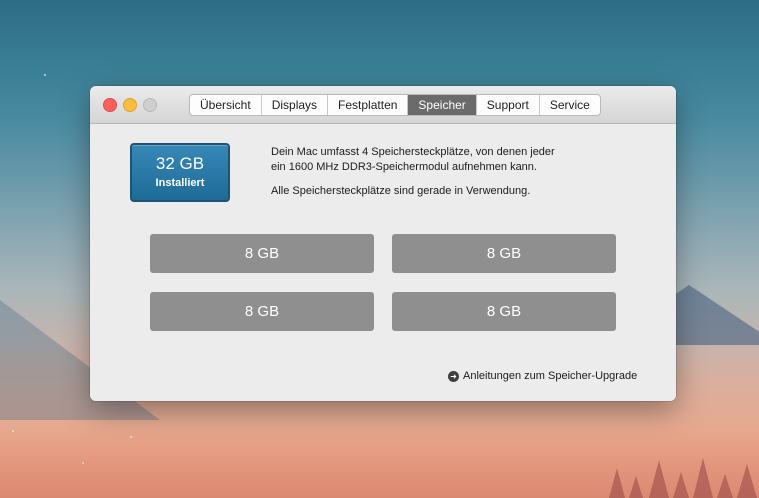 The image size is (759, 498). Describe the element at coordinates (226, 105) in the screenshot. I see `tab-overview: Übersicht` at that location.